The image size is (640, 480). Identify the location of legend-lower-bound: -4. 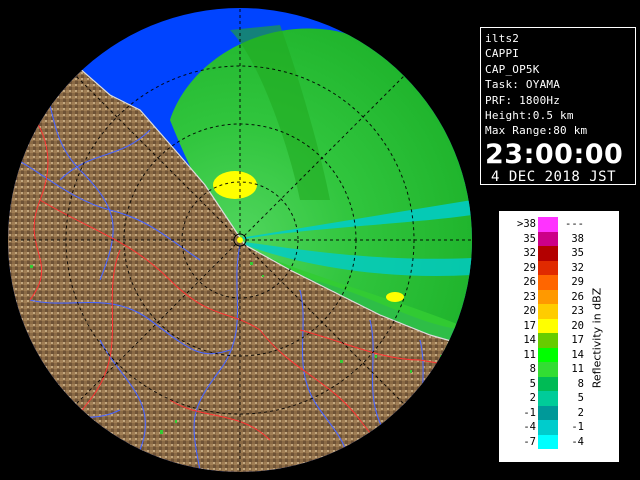
(529, 427).